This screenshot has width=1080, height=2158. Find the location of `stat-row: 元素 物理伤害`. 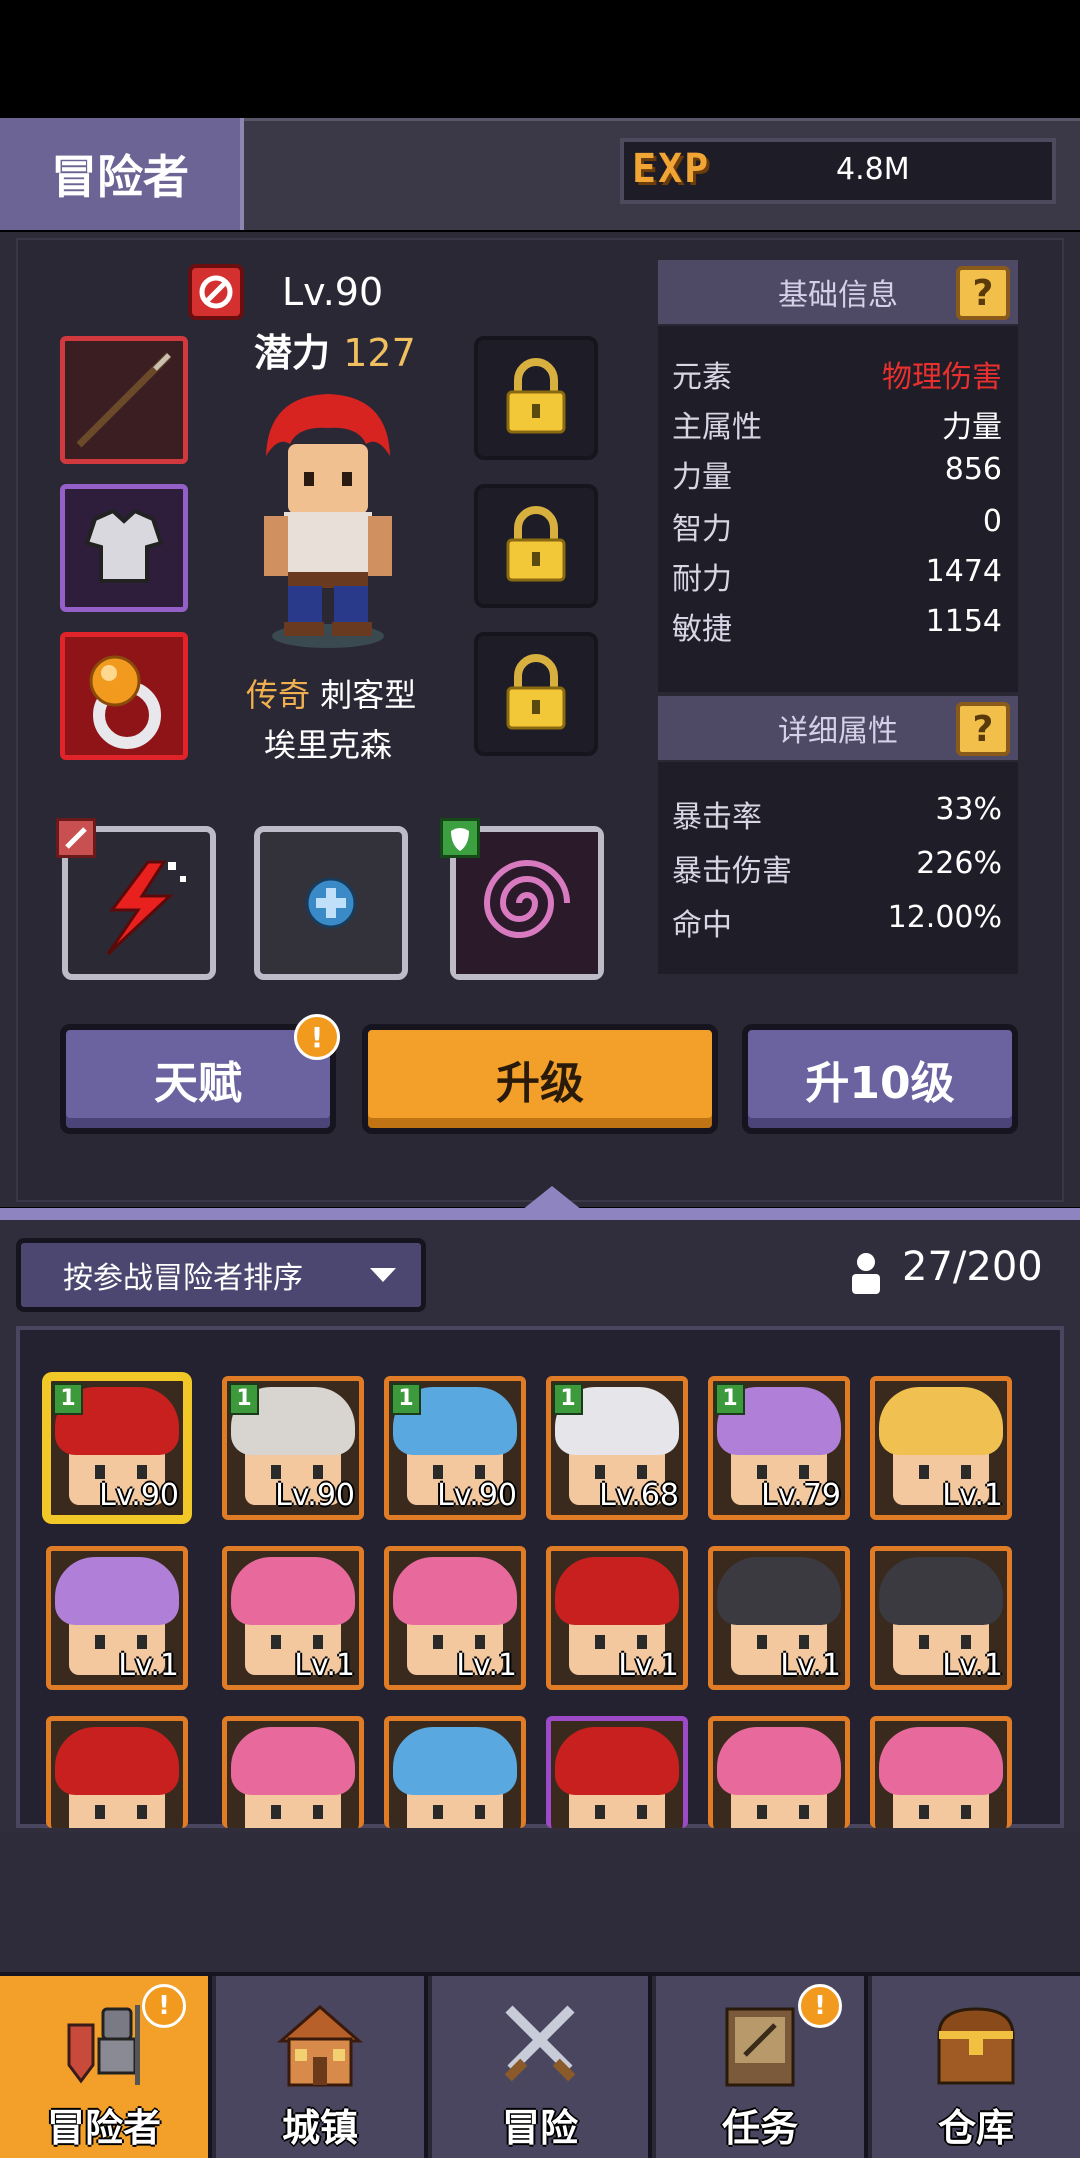

stat-row: 元素 物理伤害 is located at coordinates (838, 374).